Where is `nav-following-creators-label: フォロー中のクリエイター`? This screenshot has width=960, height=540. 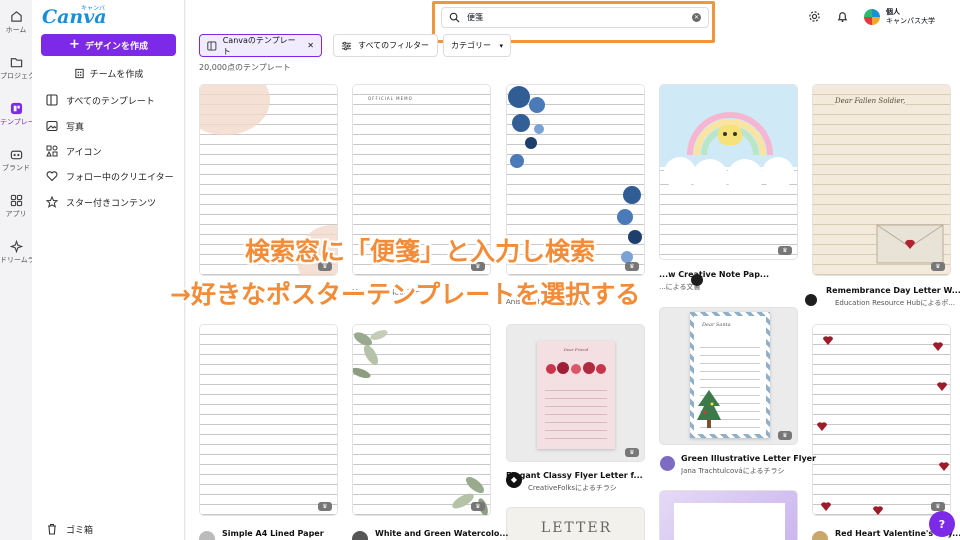 nav-following-creators-label: フォロー中のクリエイター is located at coordinates (120, 177).